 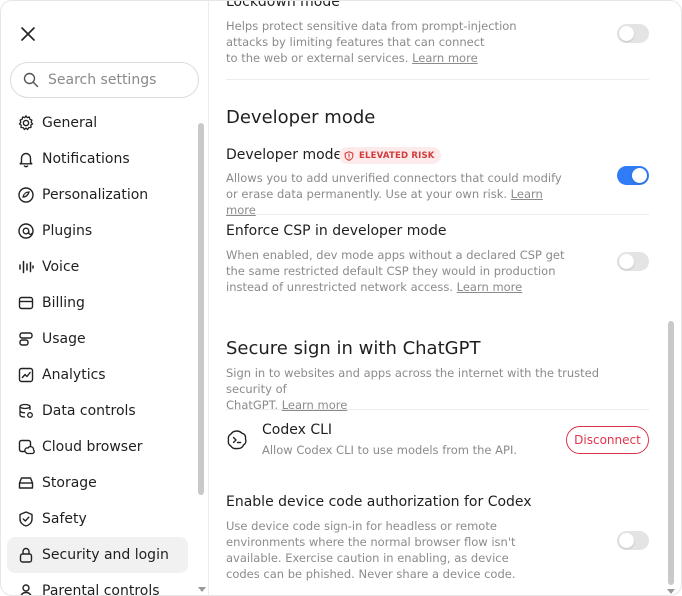 I want to click on sidebar-item-data-controls: Data controls, so click(x=97, y=411).